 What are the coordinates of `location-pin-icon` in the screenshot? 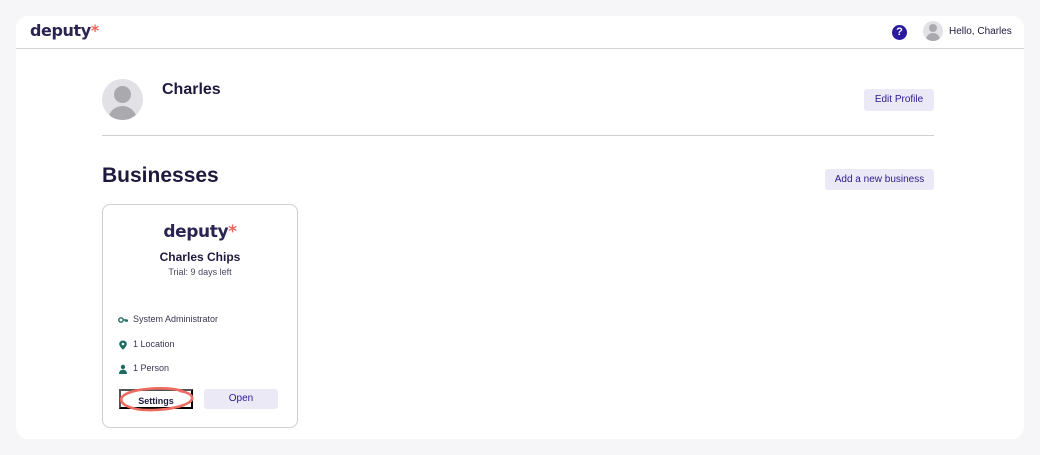 It's located at (123, 345).